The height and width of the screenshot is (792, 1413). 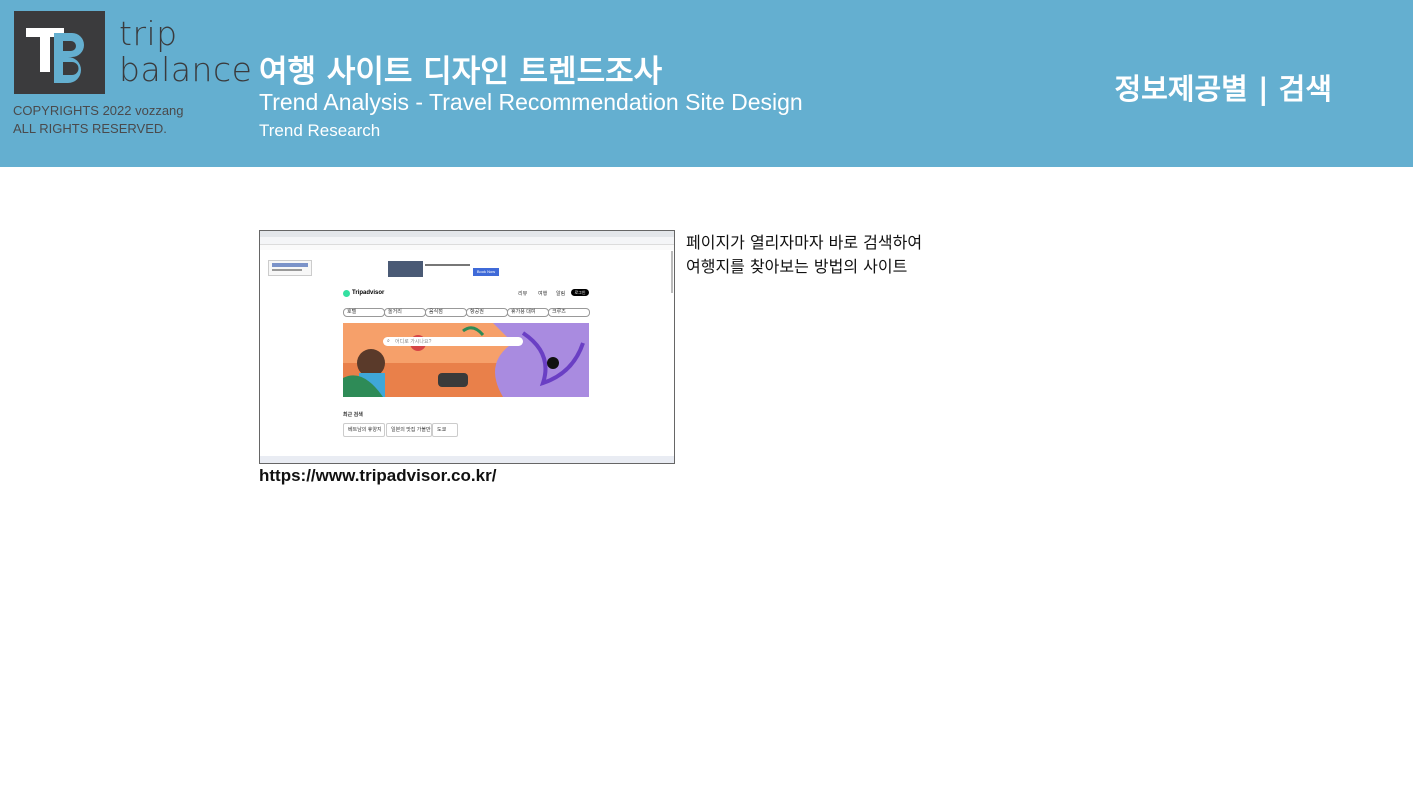 I want to click on category-flights: 항공권, so click(x=487, y=312).